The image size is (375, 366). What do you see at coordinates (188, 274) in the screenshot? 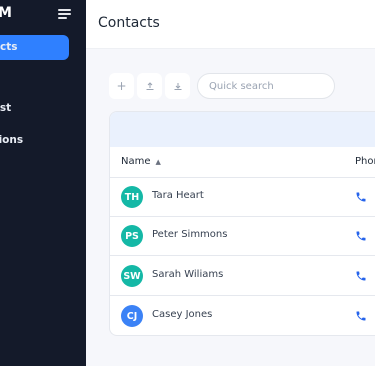
I see `contact-name: Sarah Wiliams` at bounding box center [188, 274].